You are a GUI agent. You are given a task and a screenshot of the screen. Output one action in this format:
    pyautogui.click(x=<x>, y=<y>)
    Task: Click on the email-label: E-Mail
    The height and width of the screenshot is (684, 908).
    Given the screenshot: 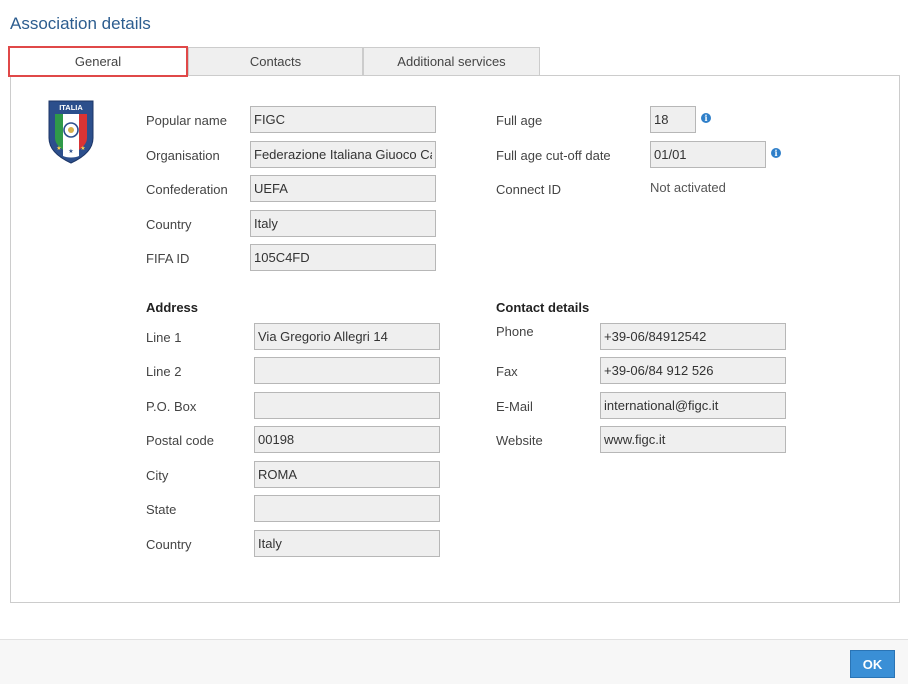 What is the action you would take?
    pyautogui.click(x=514, y=406)
    